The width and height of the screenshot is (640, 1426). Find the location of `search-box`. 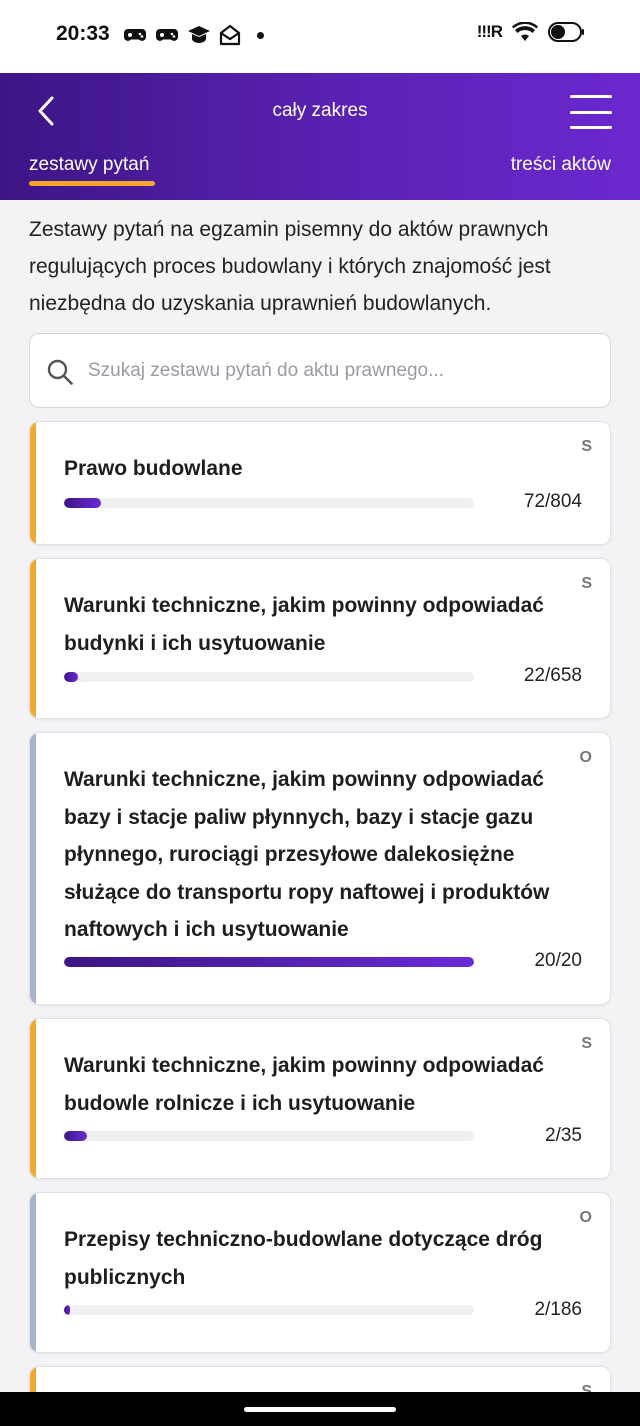

search-box is located at coordinates (320, 370).